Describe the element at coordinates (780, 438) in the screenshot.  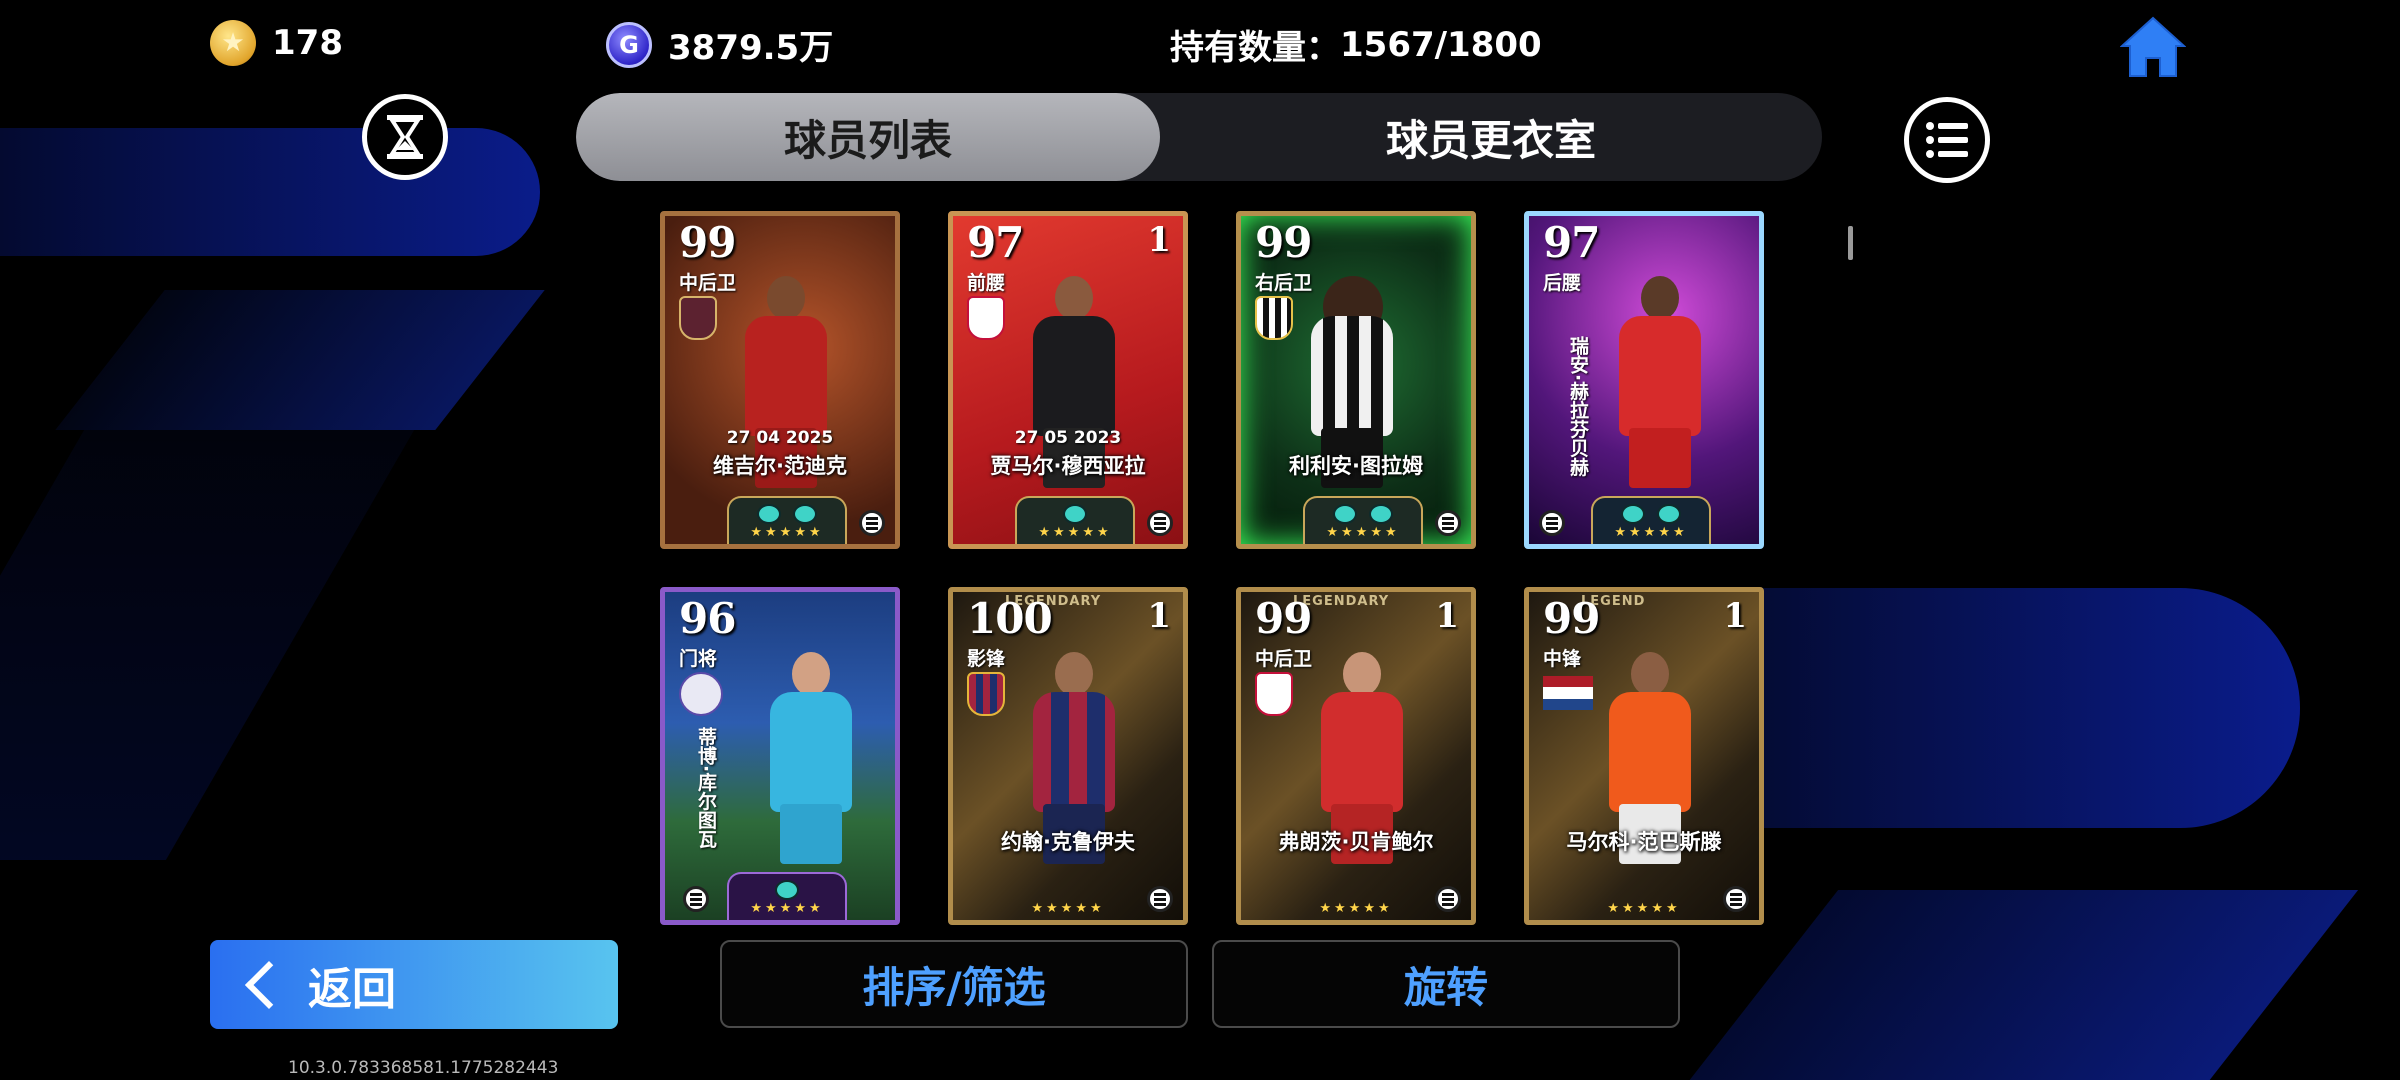
I see `card-date: 27 04 2025` at that location.